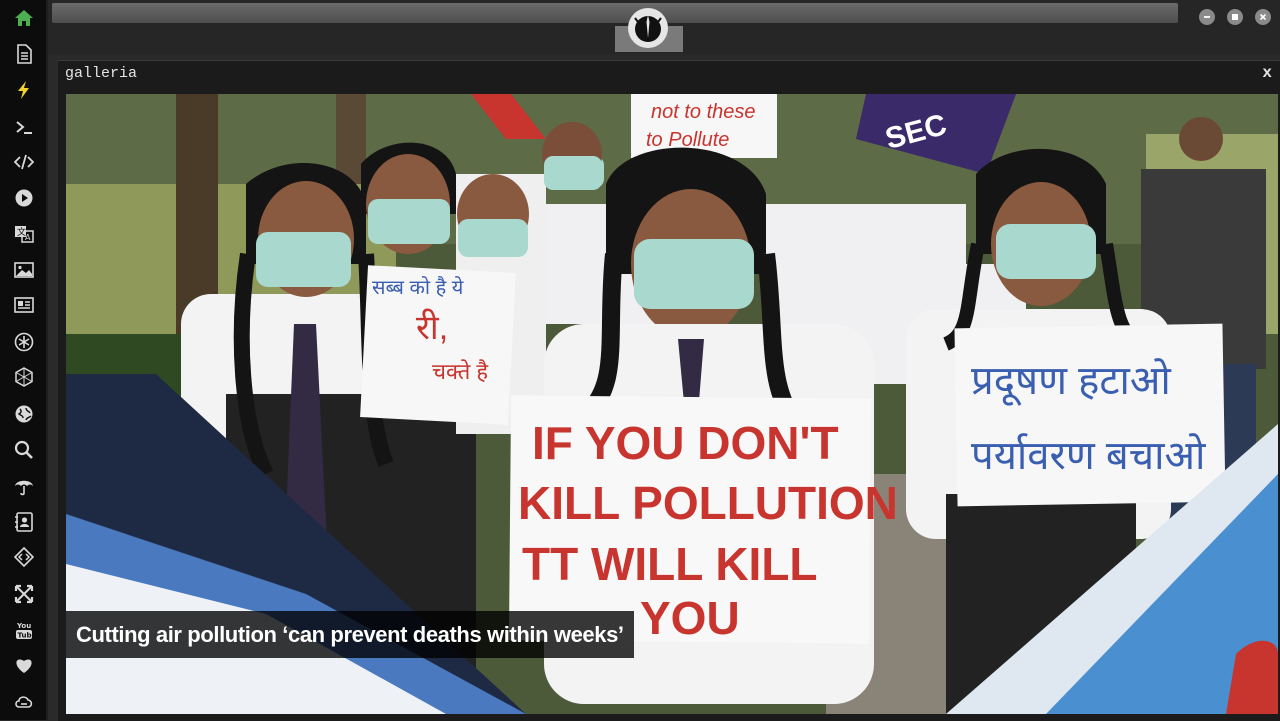 The height and width of the screenshot is (721, 1280). Describe the element at coordinates (101, 73) in the screenshot. I see `panel-title: galleria` at that location.